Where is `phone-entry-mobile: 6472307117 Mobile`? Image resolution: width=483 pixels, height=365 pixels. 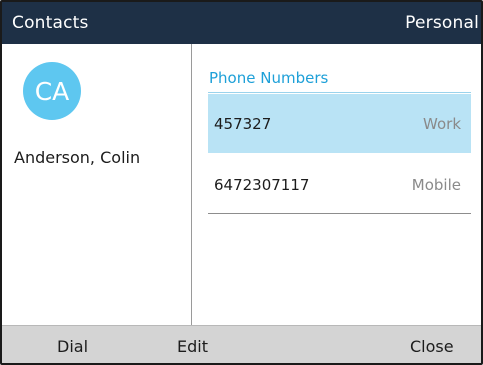 phone-entry-mobile: 6472307117 Mobile is located at coordinates (339, 184).